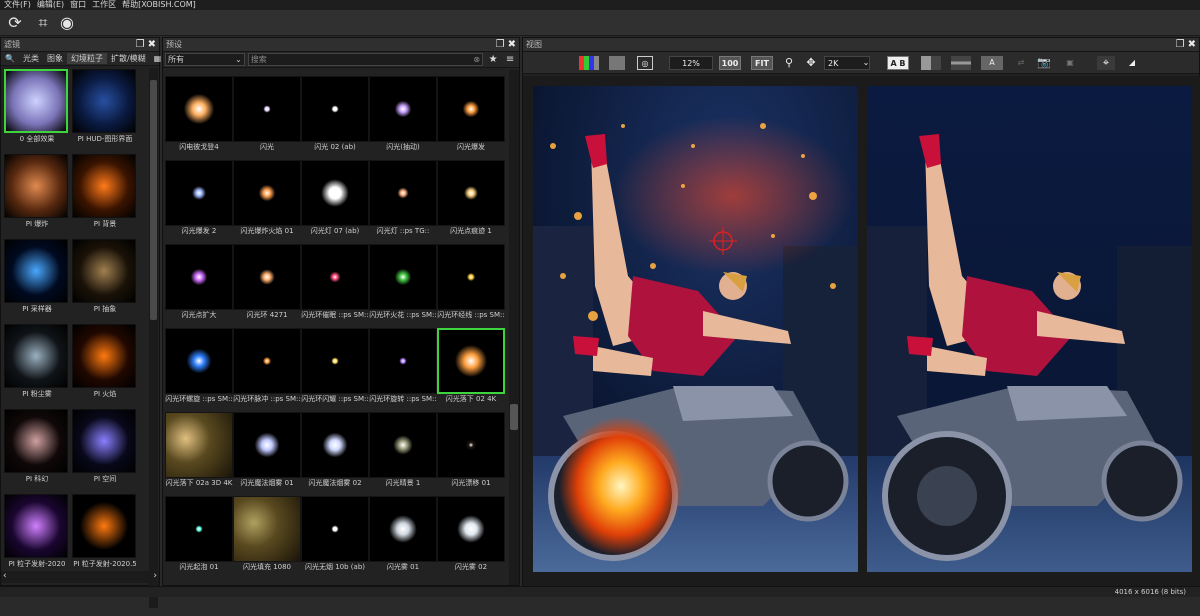 This screenshot has width=1200, height=616. What do you see at coordinates (105, 535) in the screenshot?
I see `filter-item: PI 粒子发射-2020.5` at bounding box center [105, 535].